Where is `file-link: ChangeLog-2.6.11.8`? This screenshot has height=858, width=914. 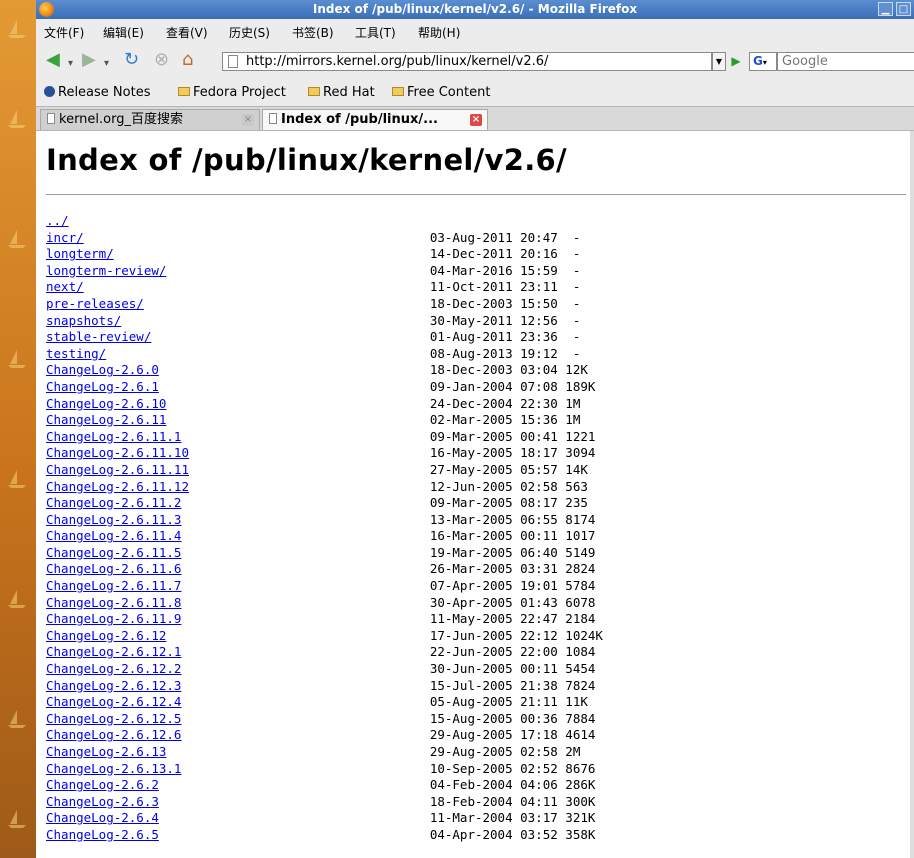
file-link: ChangeLog-2.6.11.8 is located at coordinates (113, 602).